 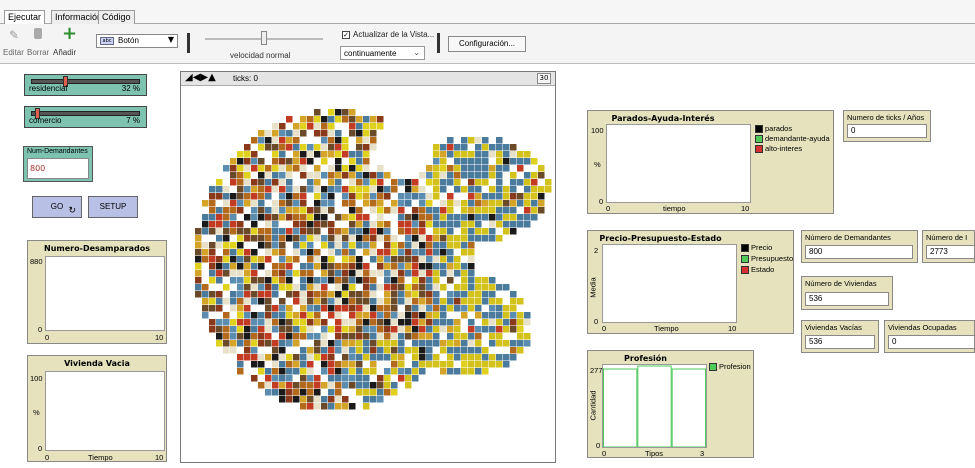 What do you see at coordinates (57, 207) in the screenshot?
I see `go-button: GO ↻` at bounding box center [57, 207].